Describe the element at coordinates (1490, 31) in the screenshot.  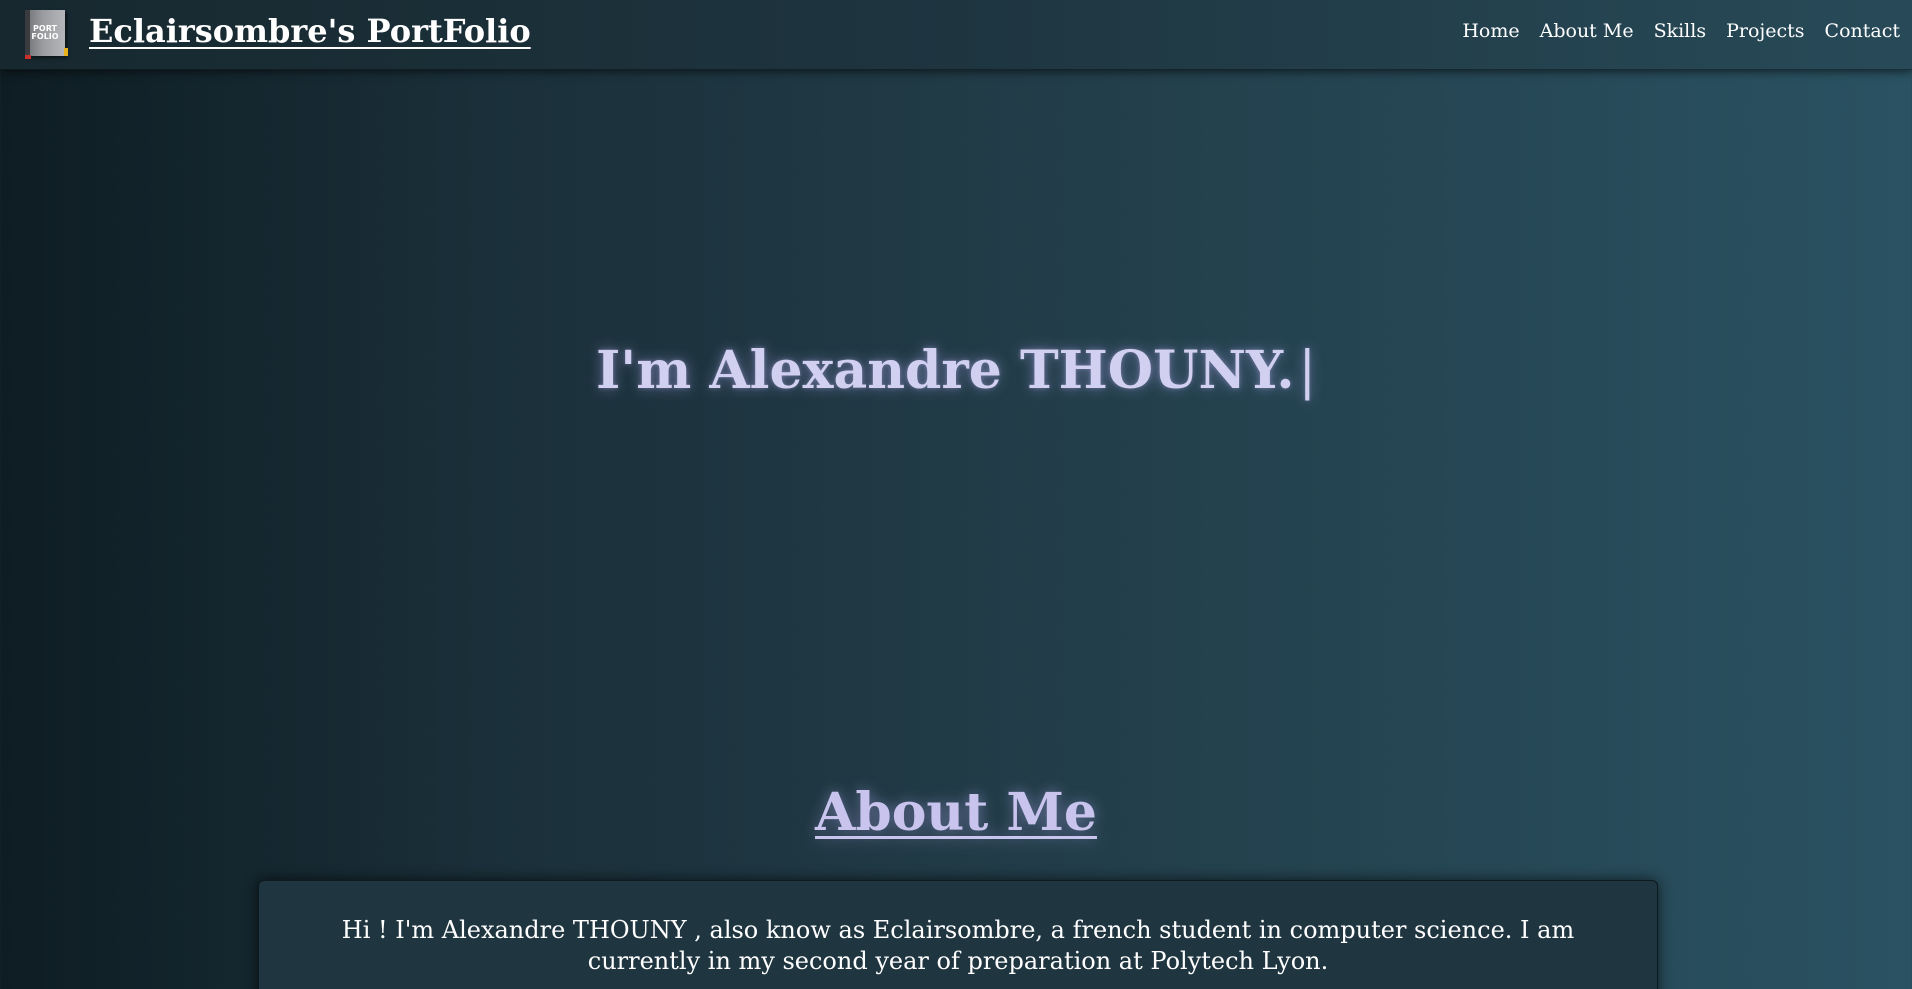
I see `nav-link-home: Home` at that location.